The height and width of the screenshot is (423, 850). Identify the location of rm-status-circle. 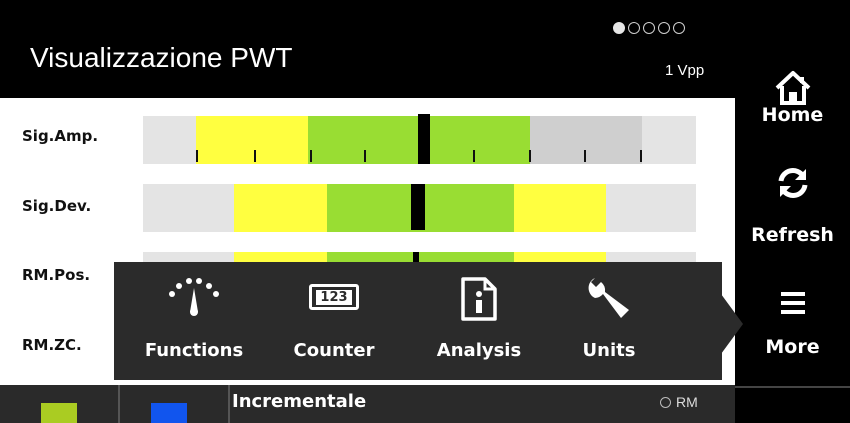
(665, 402).